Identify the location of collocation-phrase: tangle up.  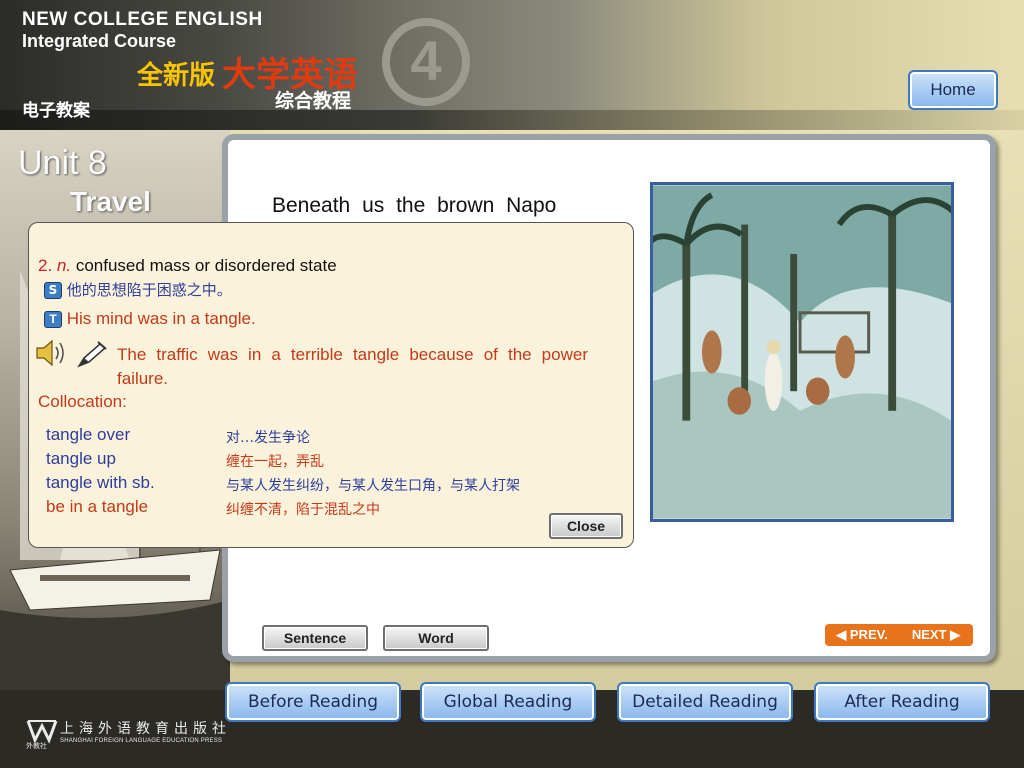
(81, 458).